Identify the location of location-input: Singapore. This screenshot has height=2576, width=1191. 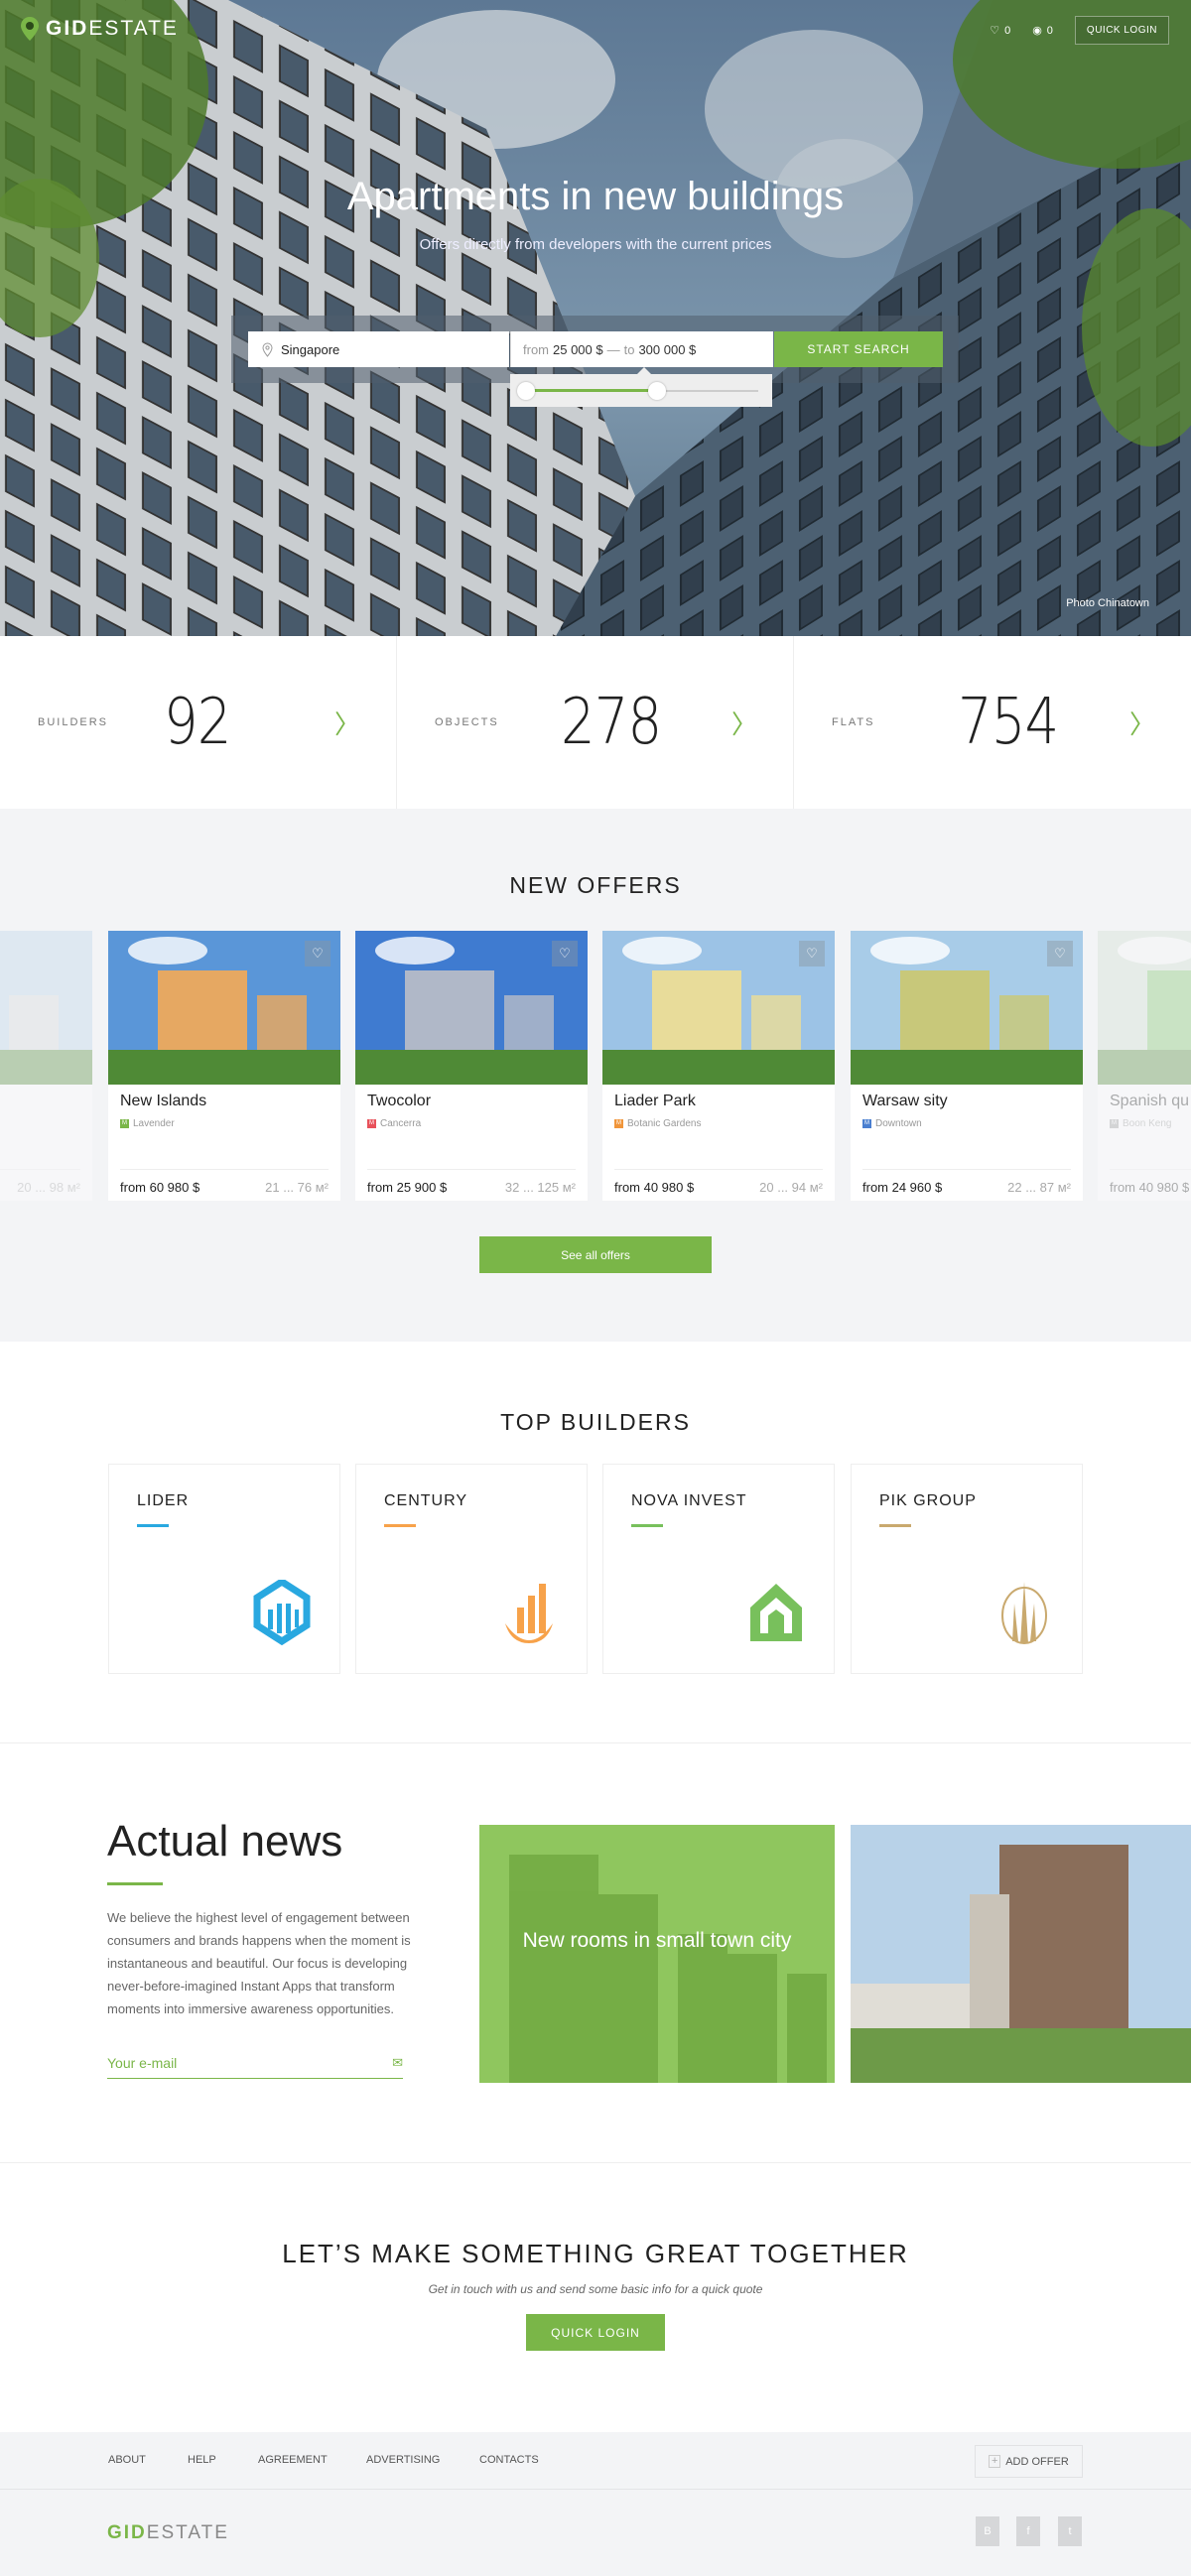
(378, 349).